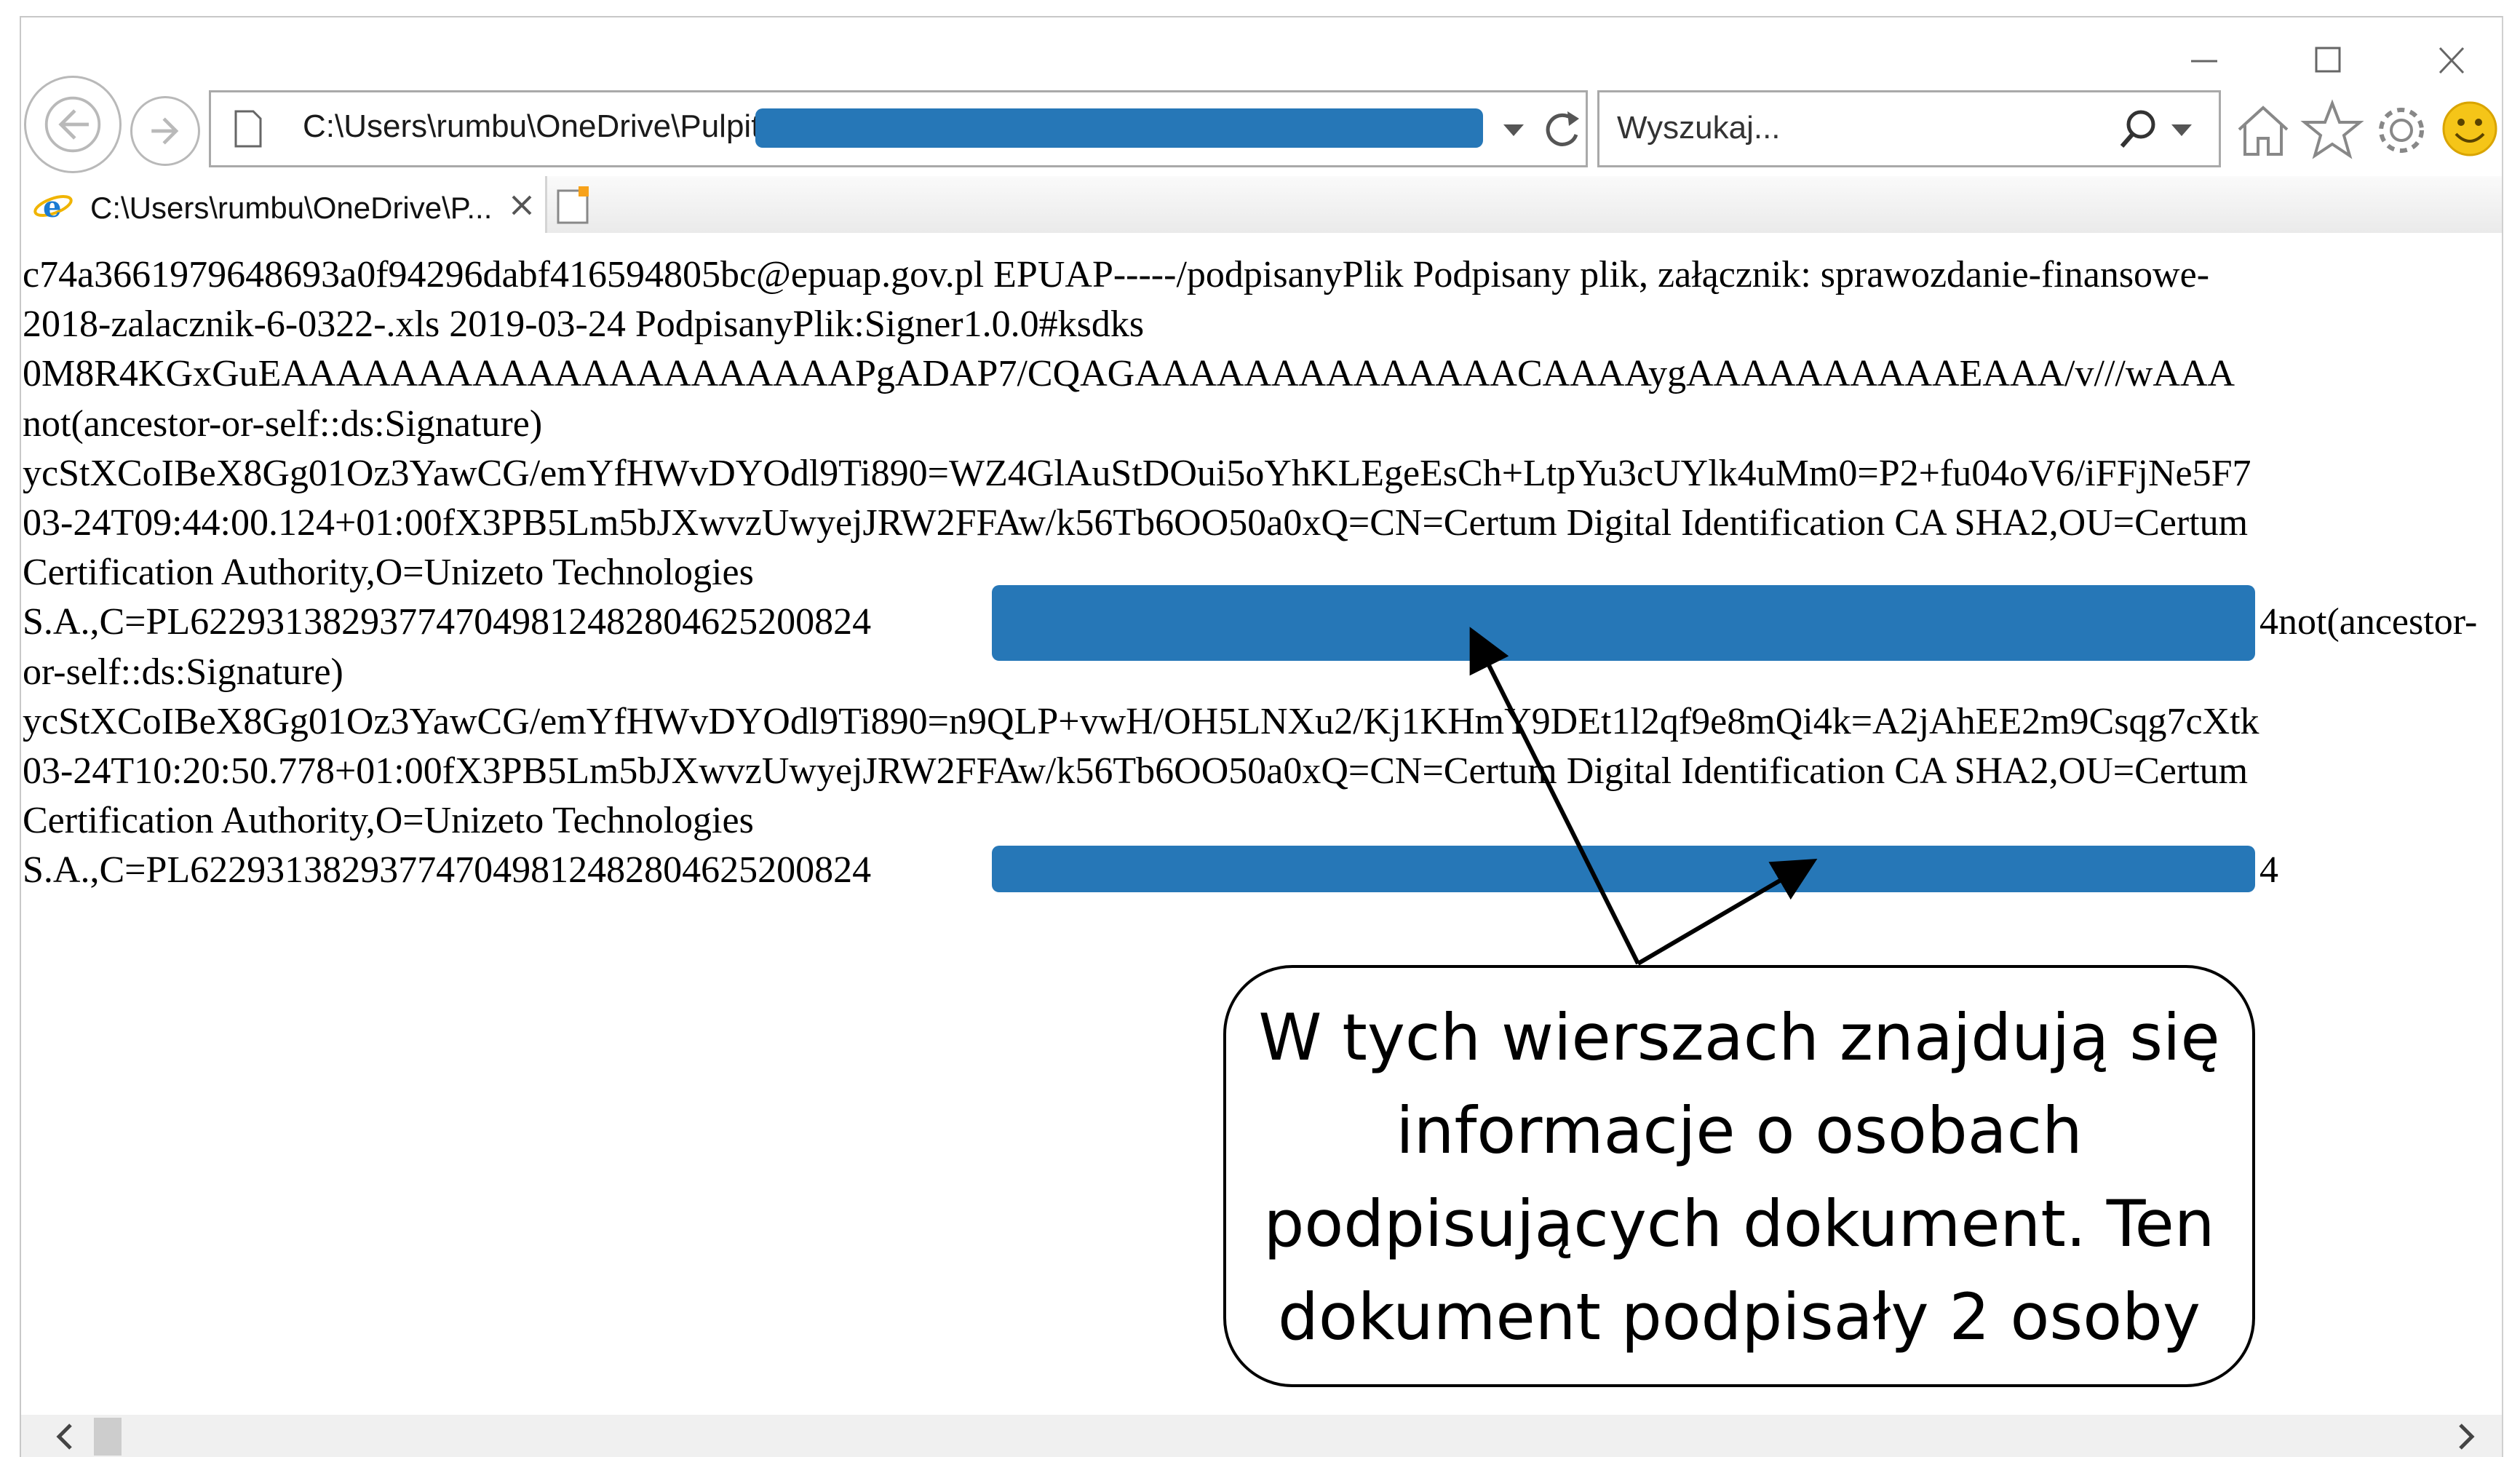 This screenshot has height=1457, width=2520. Describe the element at coordinates (183, 672) in the screenshot. I see `content-line: or-self::ds:Signature)` at that location.